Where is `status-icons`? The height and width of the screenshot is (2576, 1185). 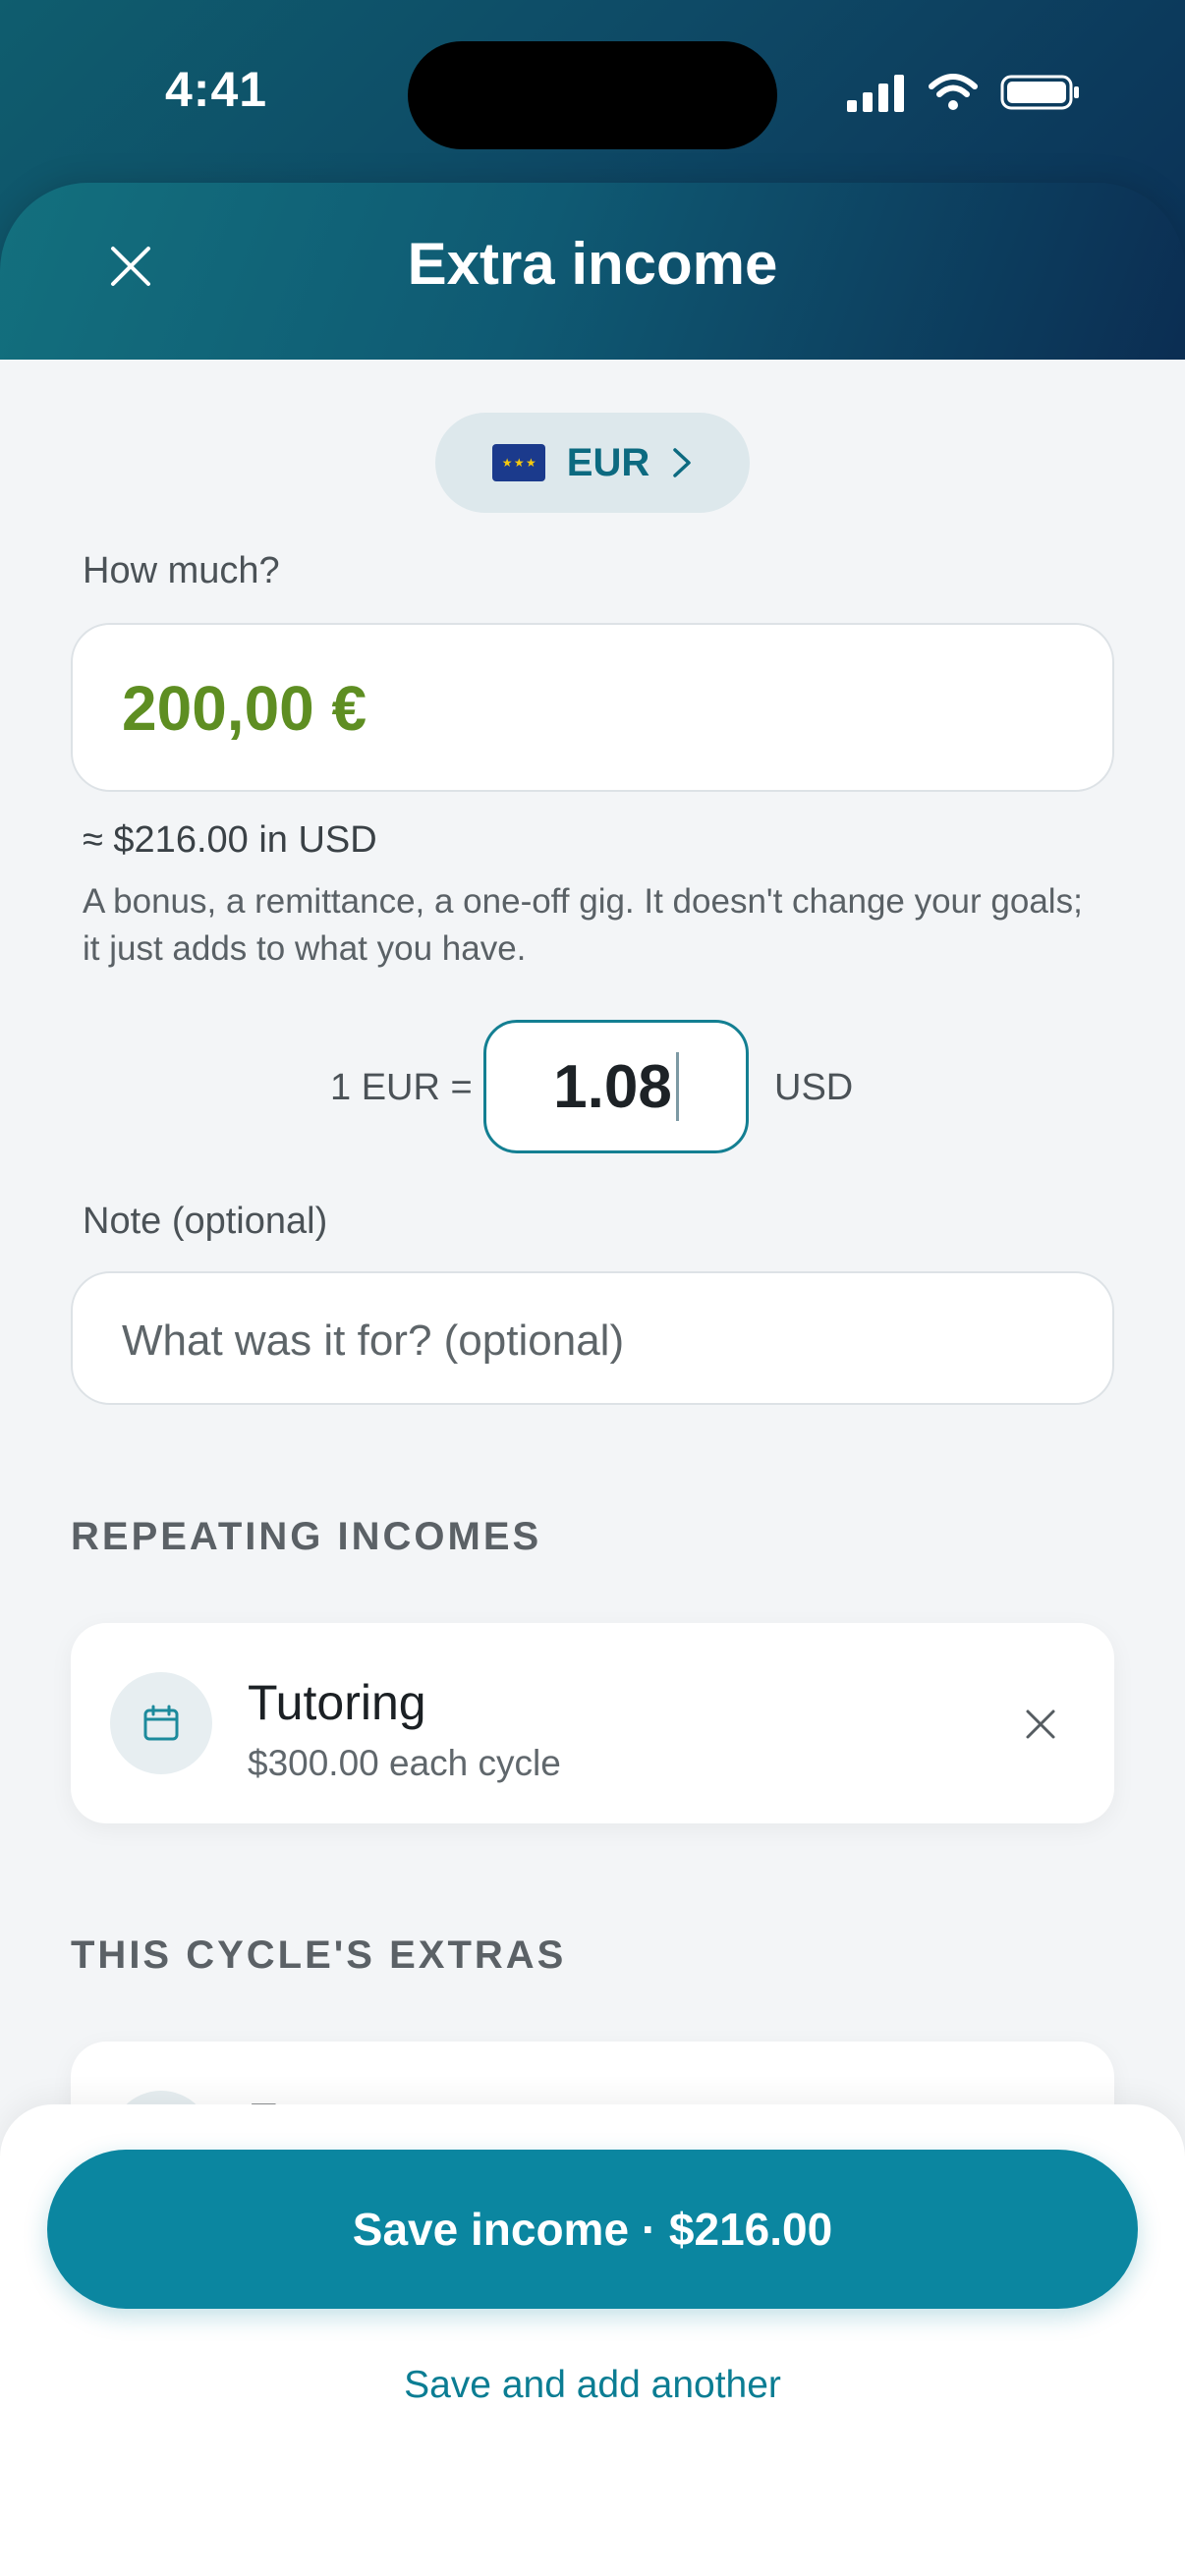
status-icons is located at coordinates (964, 92).